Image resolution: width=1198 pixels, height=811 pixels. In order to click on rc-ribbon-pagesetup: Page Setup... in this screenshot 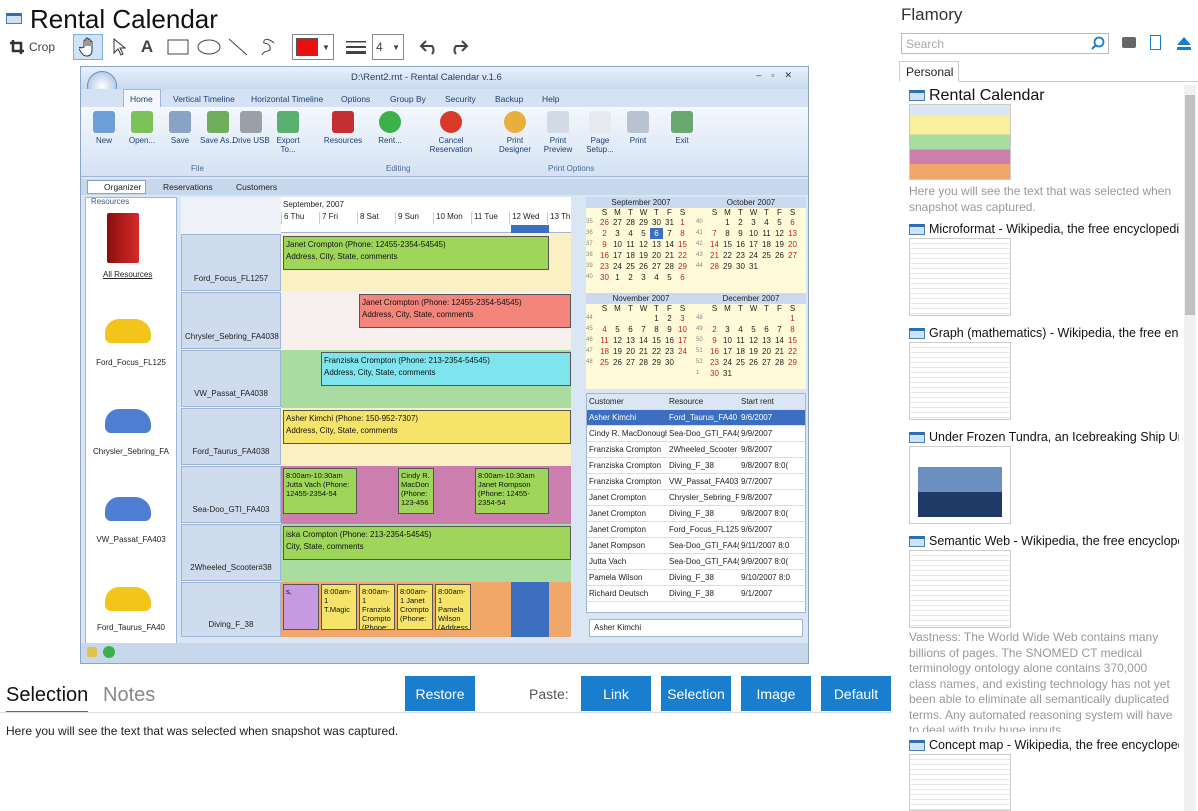, I will do `click(600, 132)`.